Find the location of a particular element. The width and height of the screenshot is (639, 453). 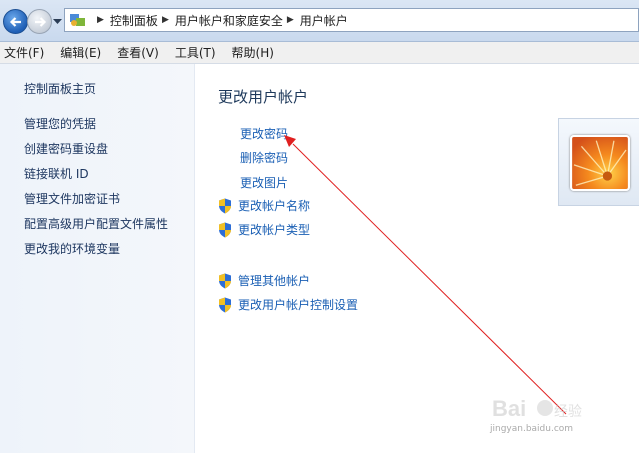

menu-view: 查看(V) is located at coordinates (138, 52).